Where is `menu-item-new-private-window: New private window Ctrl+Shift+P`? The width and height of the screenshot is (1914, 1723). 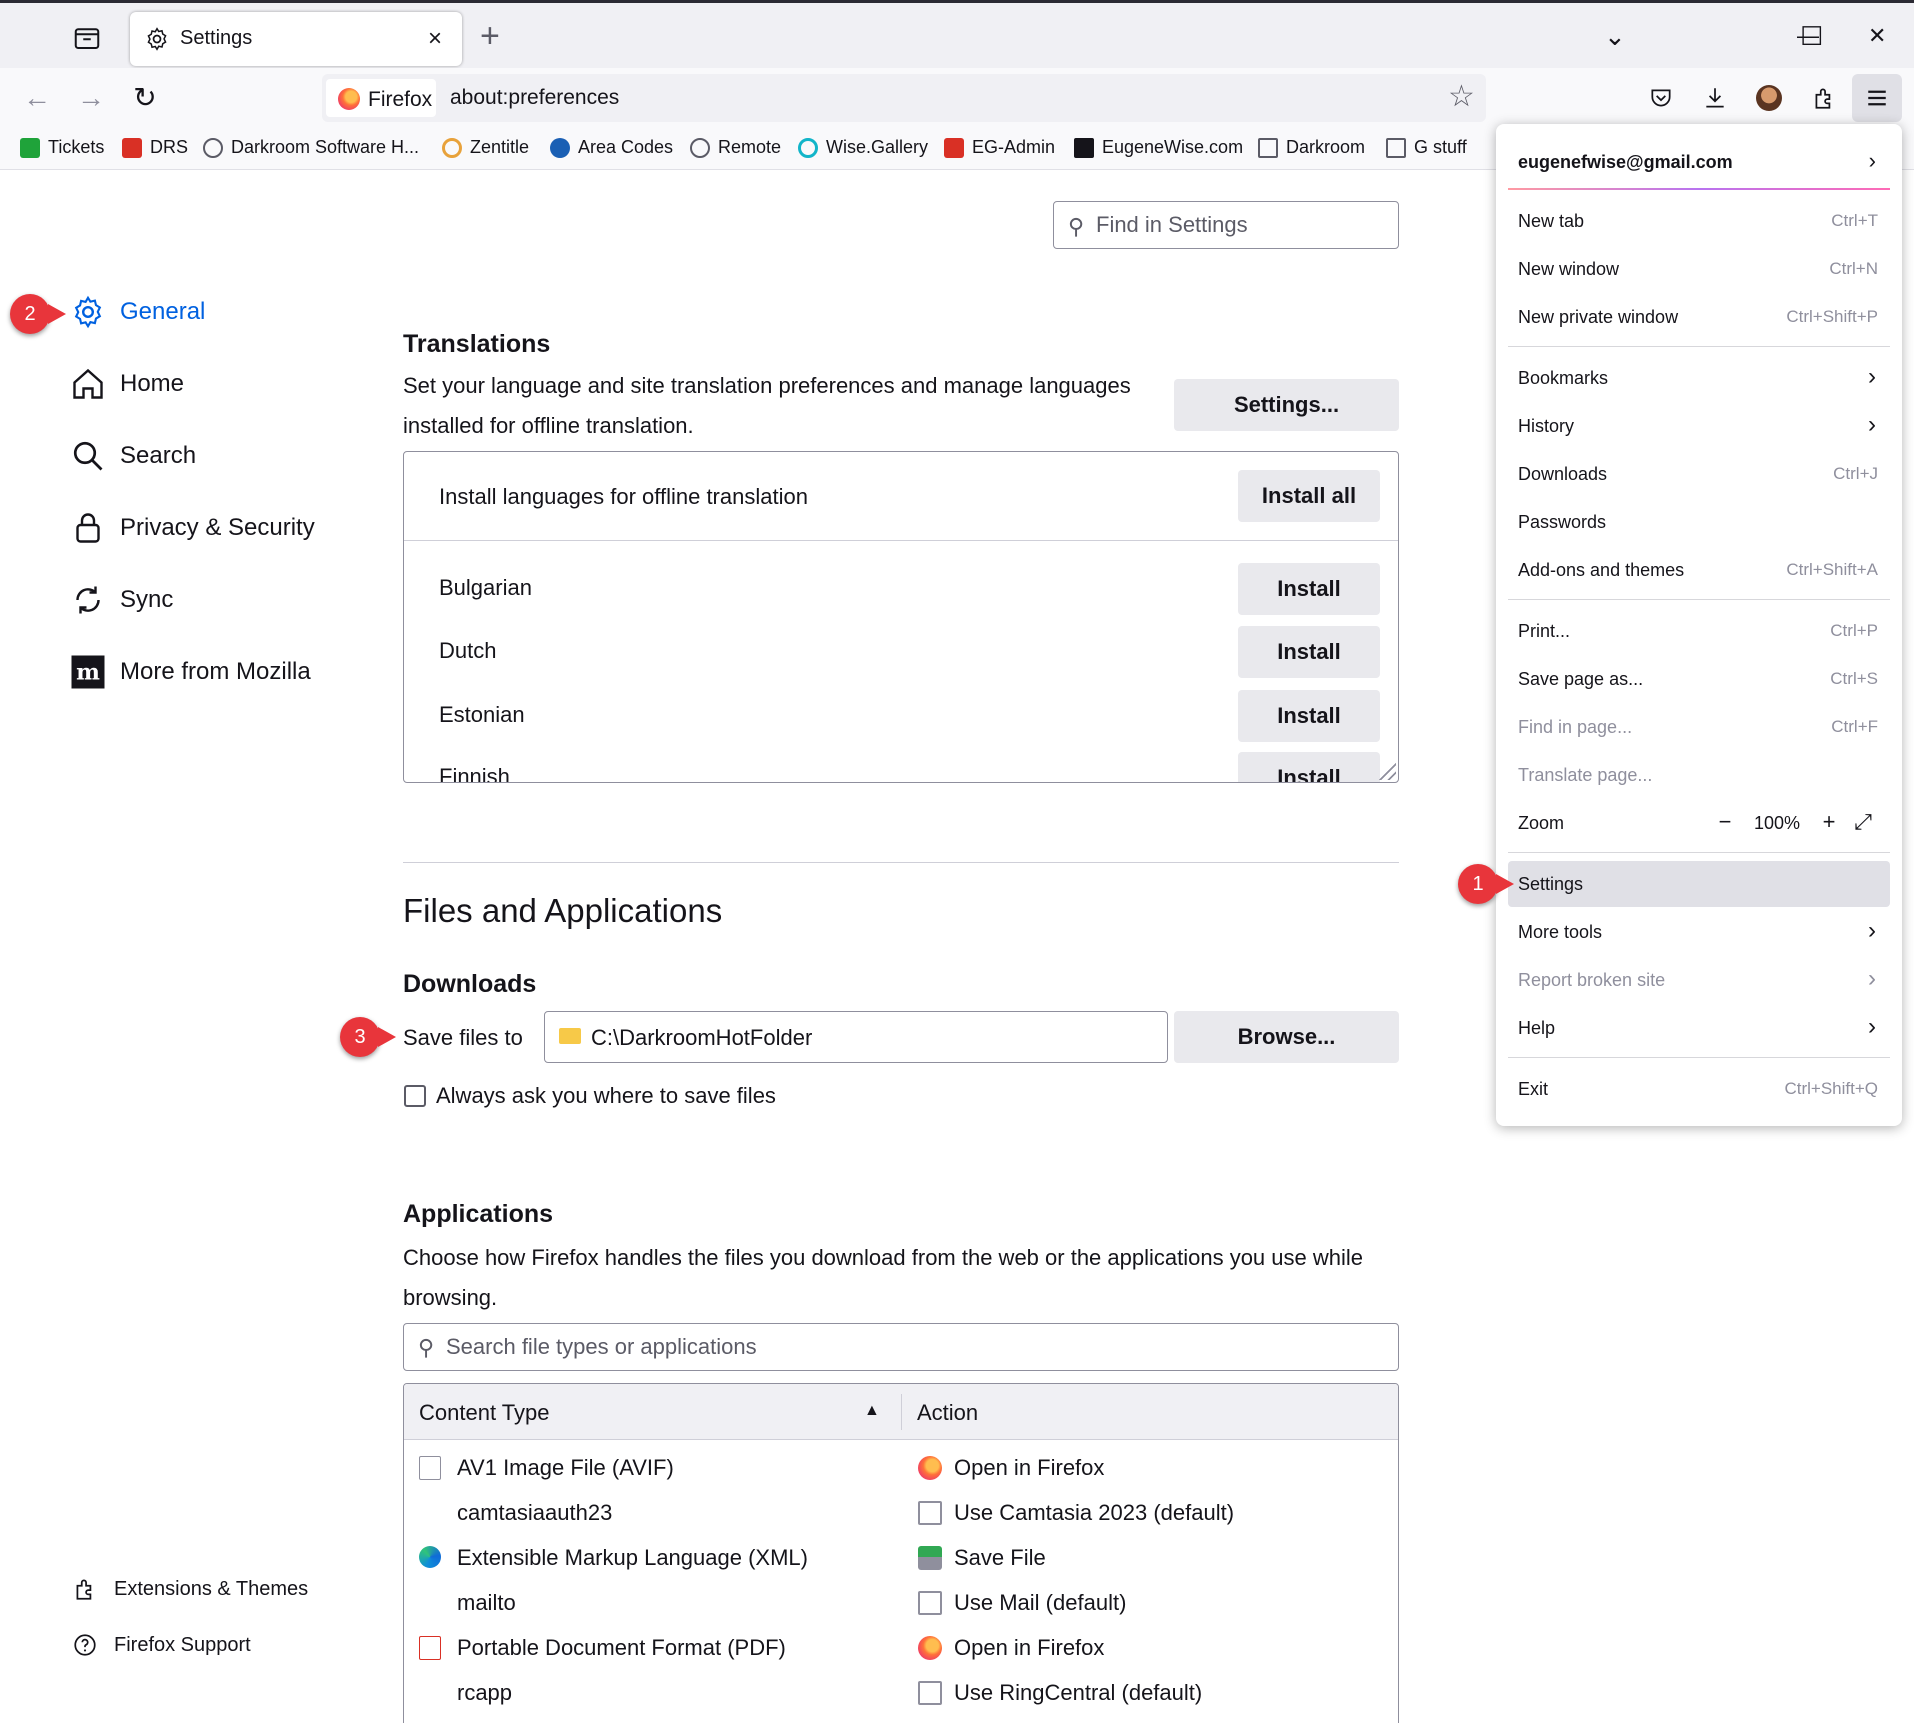 menu-item-new-private-window: New private window Ctrl+Shift+P is located at coordinates (1699, 317).